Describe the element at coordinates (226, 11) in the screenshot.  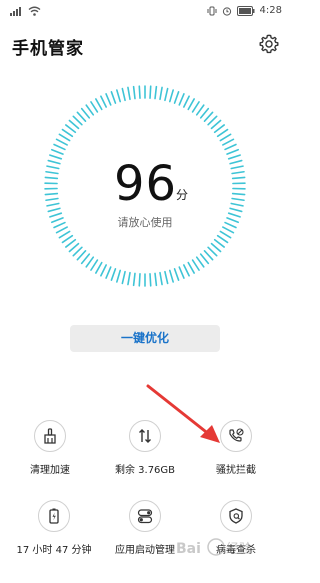
I see `alarm-icon` at that location.